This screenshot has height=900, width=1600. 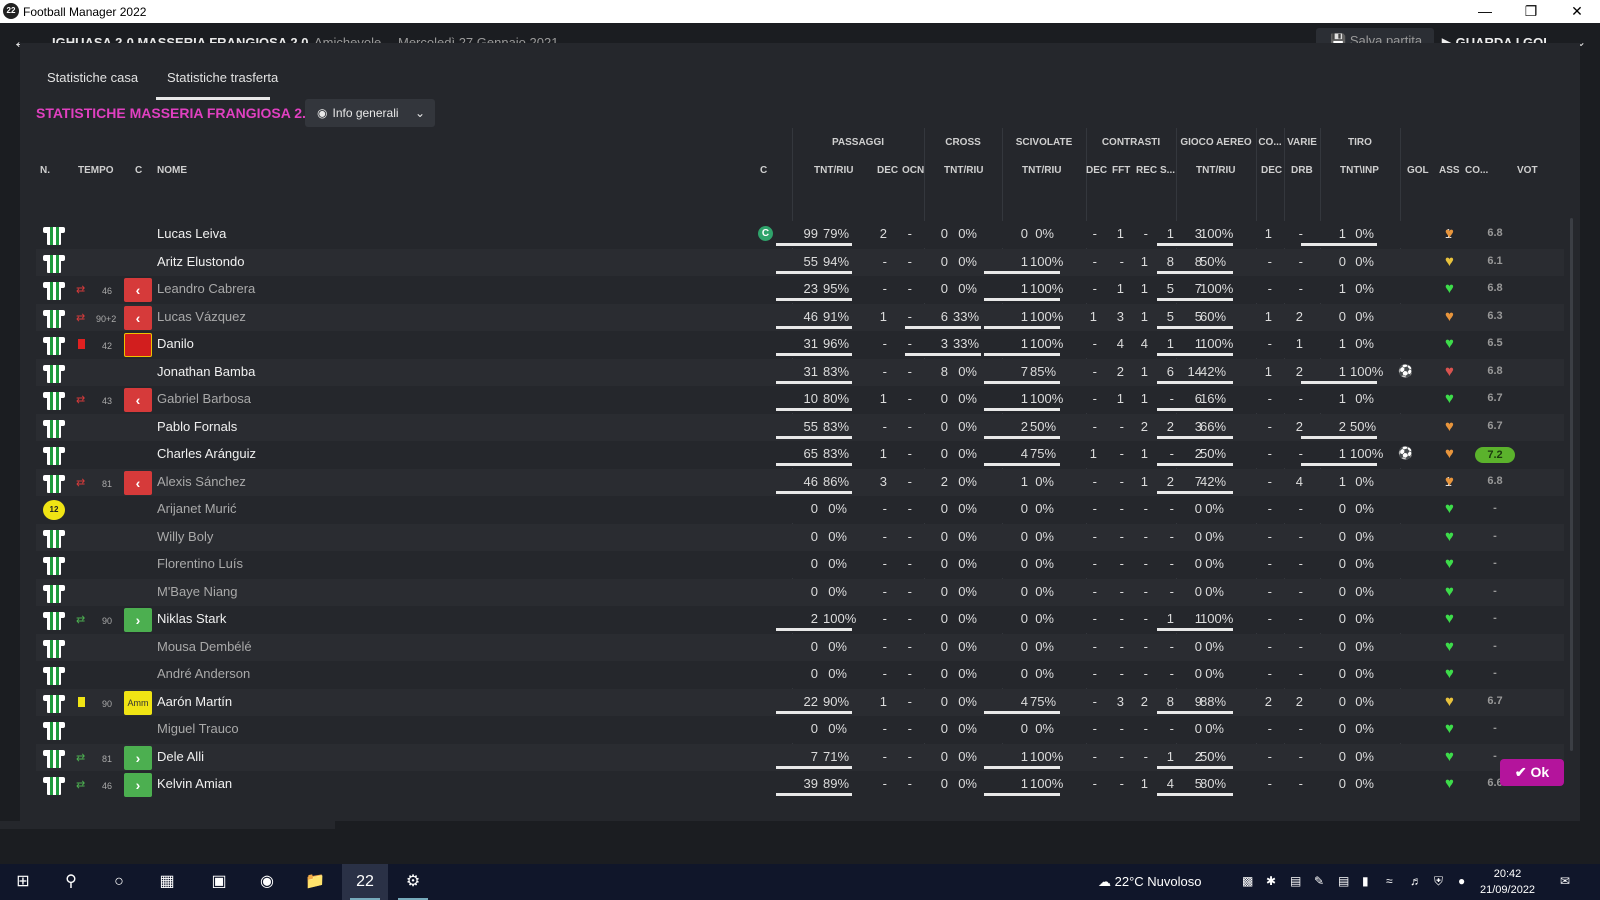 I want to click on column-header-pass: TNT/RIU, so click(x=833, y=170).